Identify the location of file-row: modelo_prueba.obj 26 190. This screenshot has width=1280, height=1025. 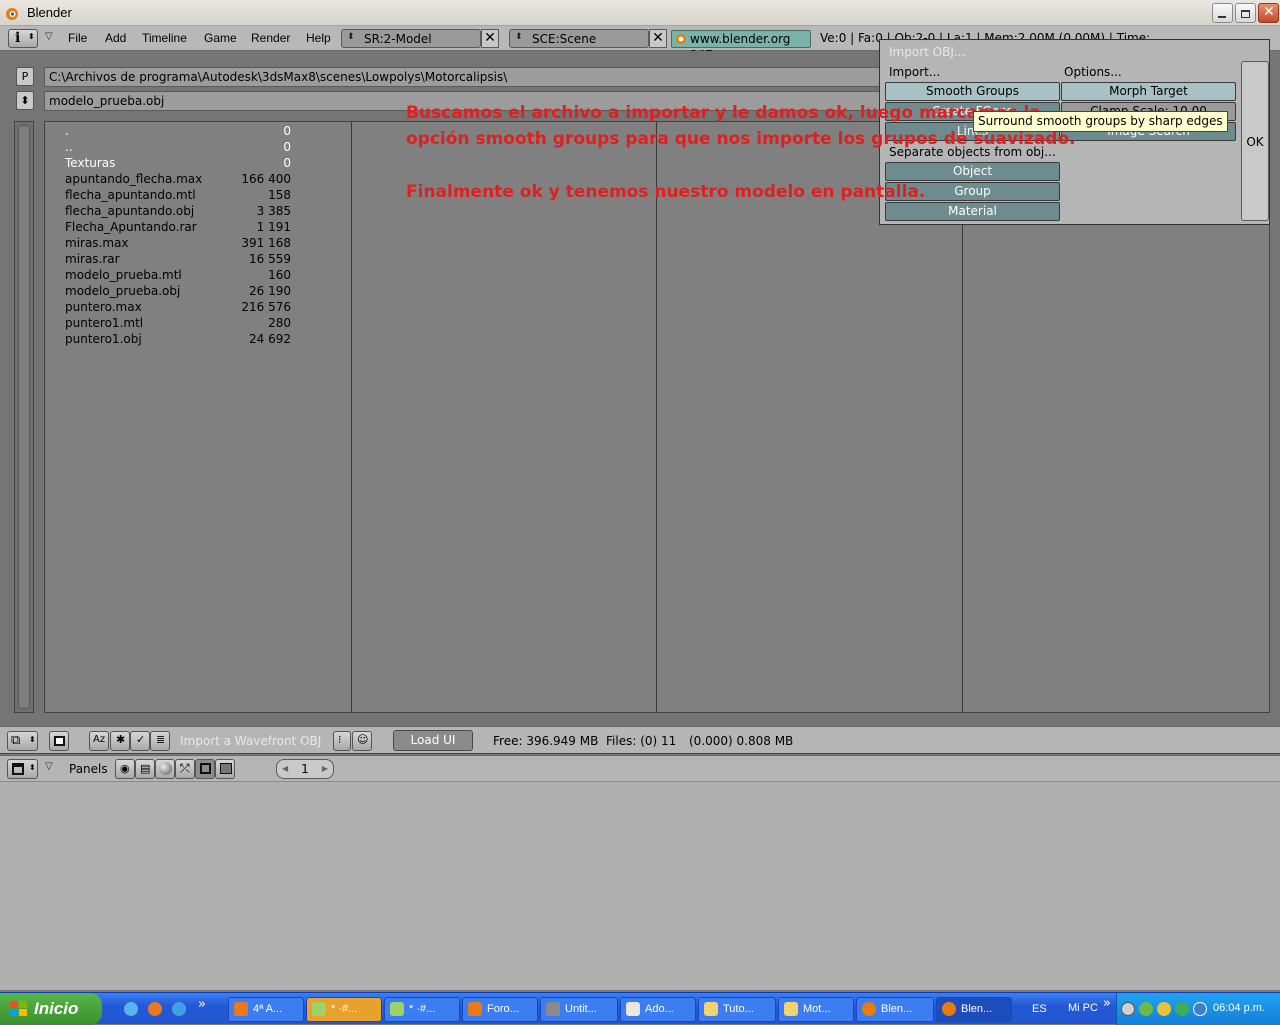
(178, 292).